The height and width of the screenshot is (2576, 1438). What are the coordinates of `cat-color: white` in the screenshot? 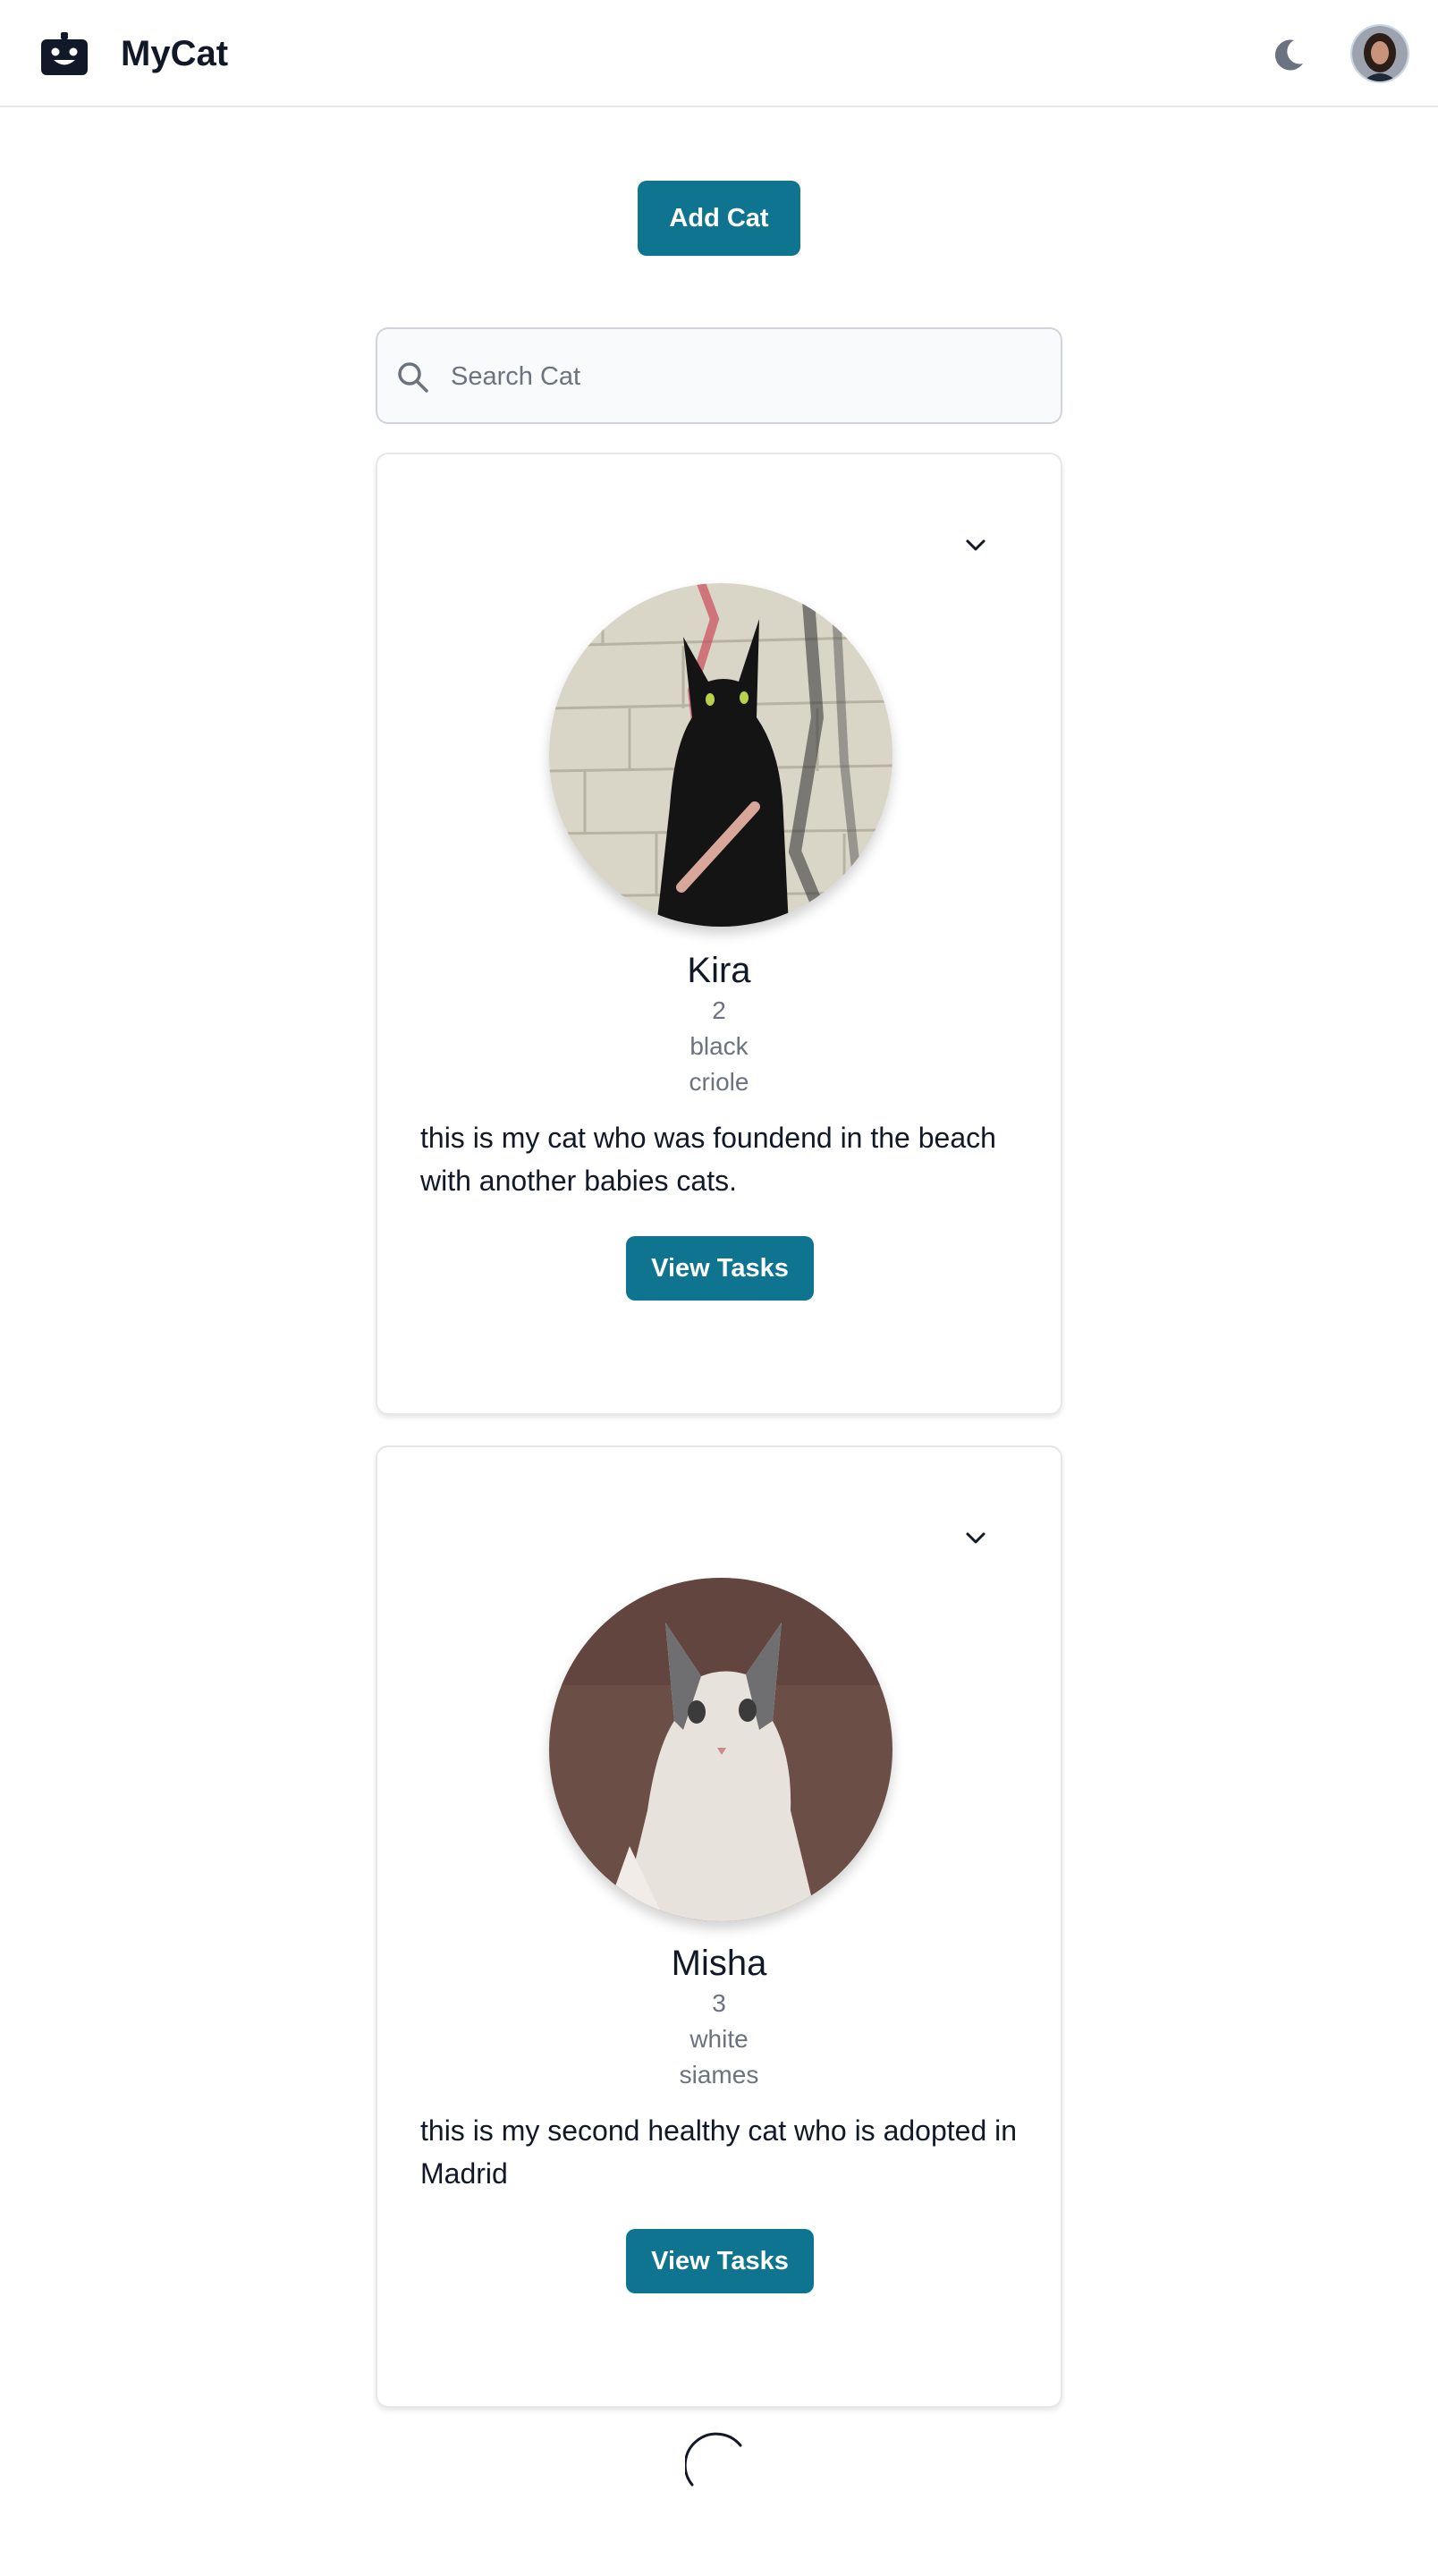 It's located at (719, 2039).